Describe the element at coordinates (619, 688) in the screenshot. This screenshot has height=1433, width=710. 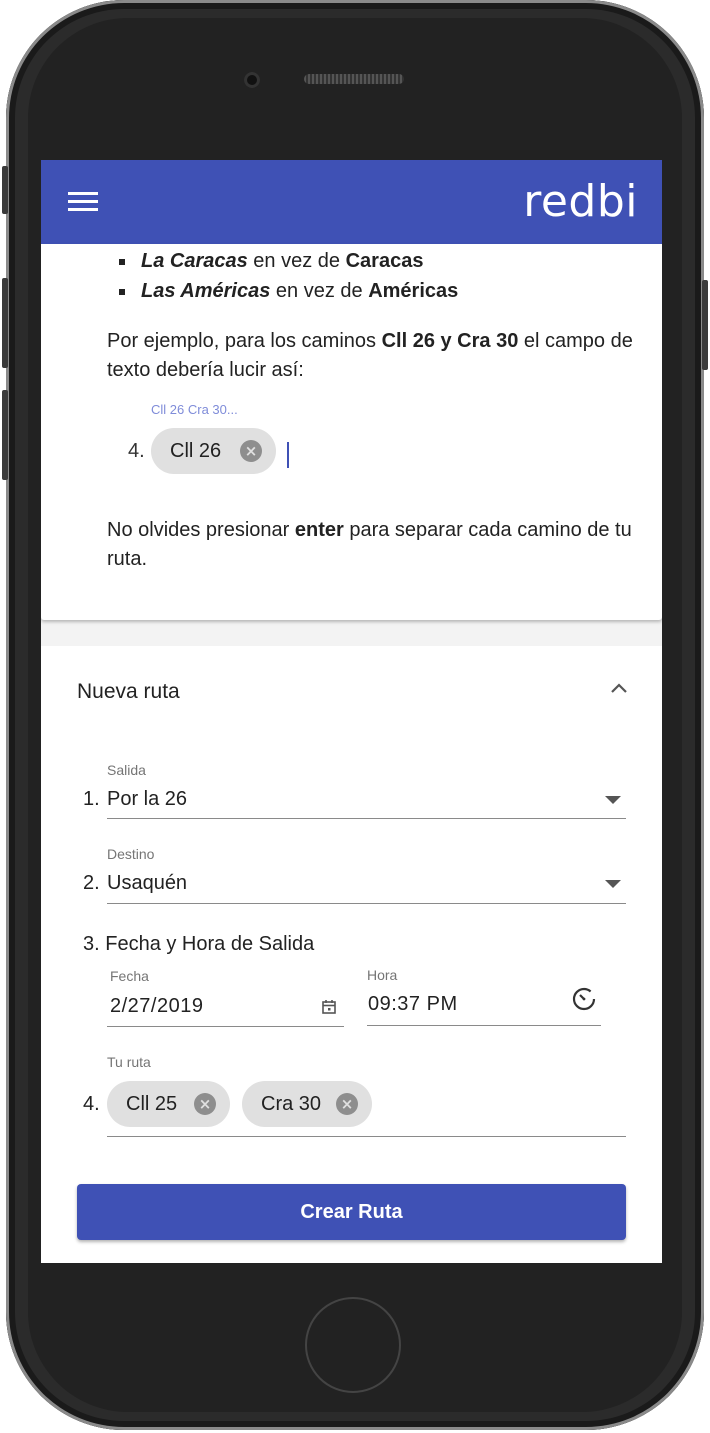
I see `chevron-up-icon` at that location.